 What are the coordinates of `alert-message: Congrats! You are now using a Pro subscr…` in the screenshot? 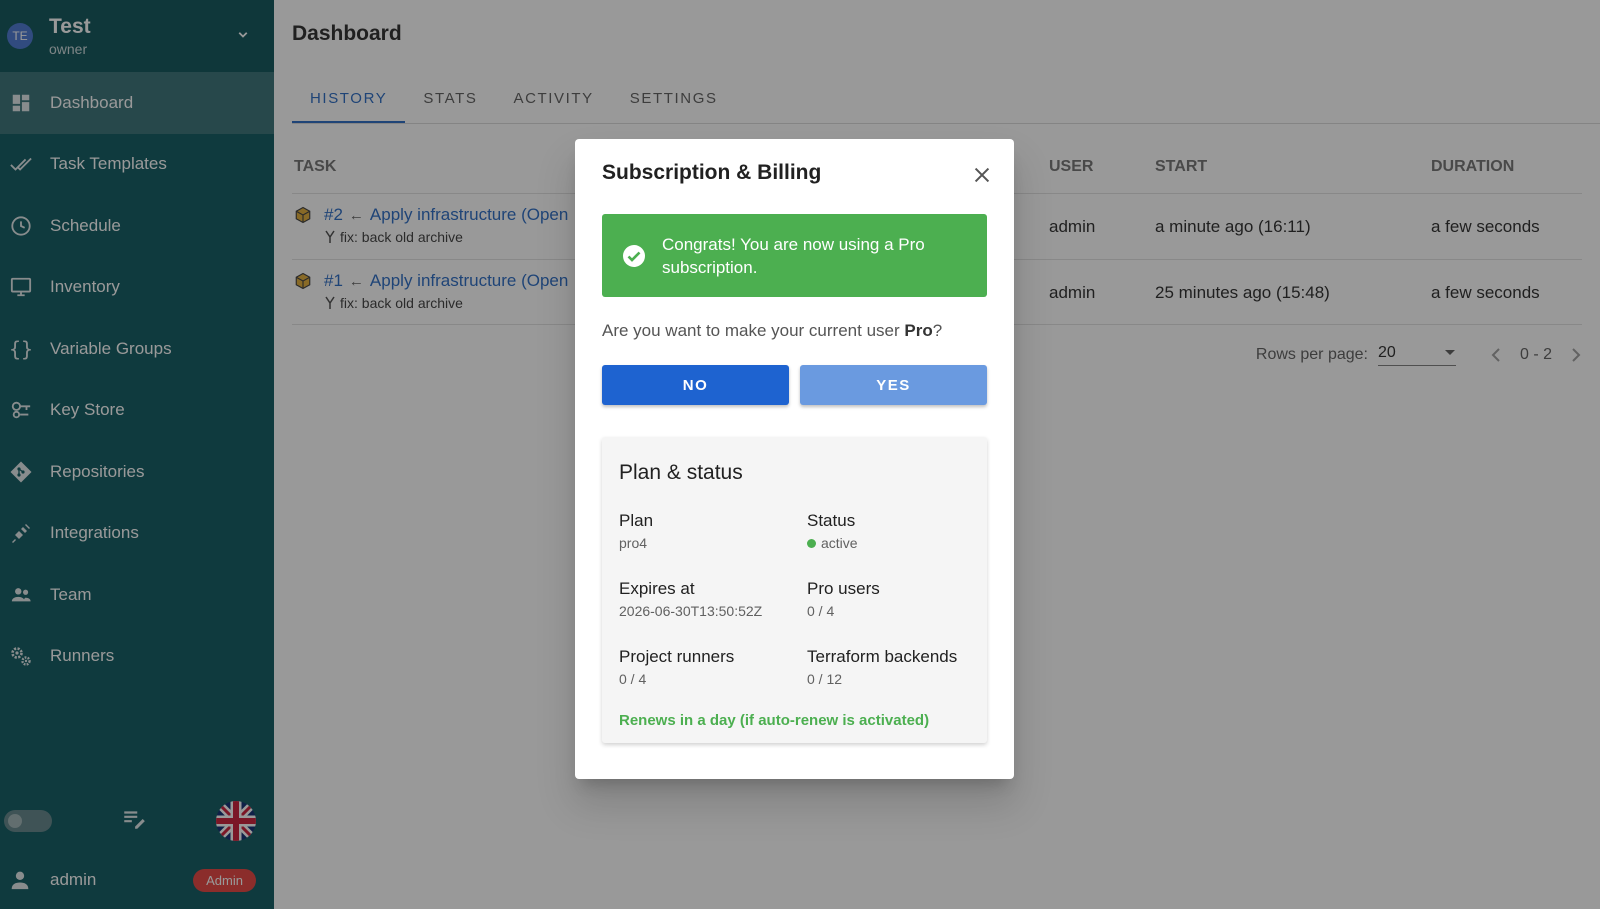 It's located at (793, 255).